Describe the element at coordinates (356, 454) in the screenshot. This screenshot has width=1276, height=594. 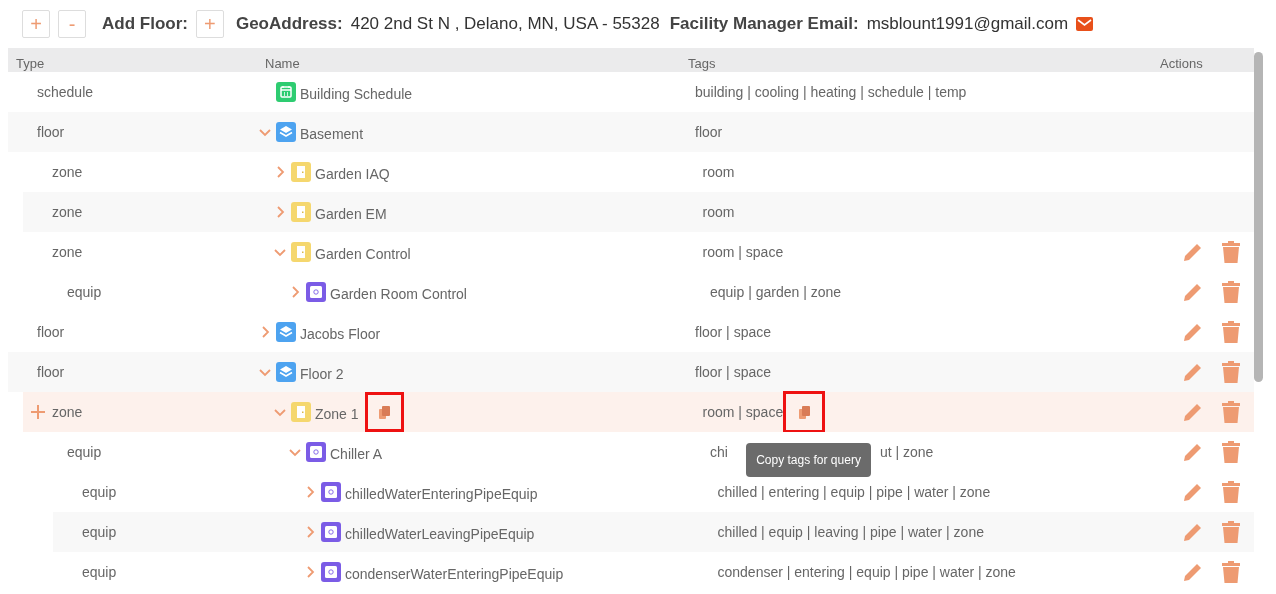
I see `name-text: Chiller A` at that location.